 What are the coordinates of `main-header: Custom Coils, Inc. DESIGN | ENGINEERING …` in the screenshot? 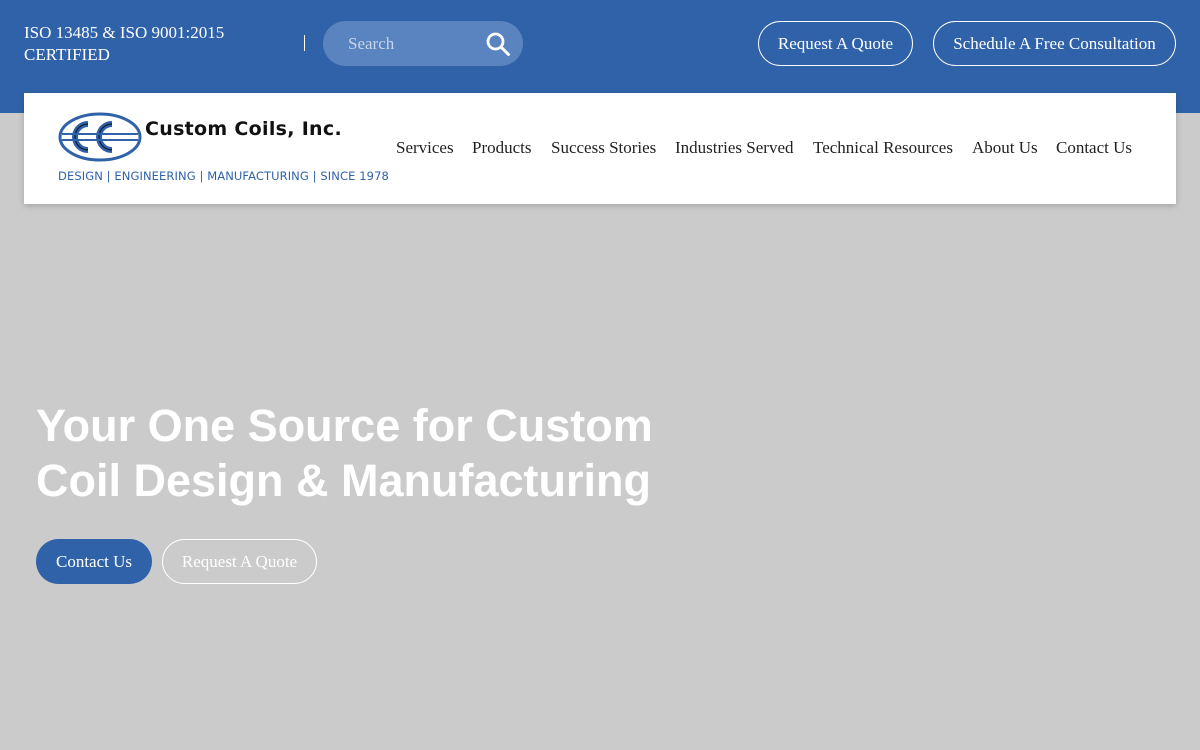 It's located at (600, 148).